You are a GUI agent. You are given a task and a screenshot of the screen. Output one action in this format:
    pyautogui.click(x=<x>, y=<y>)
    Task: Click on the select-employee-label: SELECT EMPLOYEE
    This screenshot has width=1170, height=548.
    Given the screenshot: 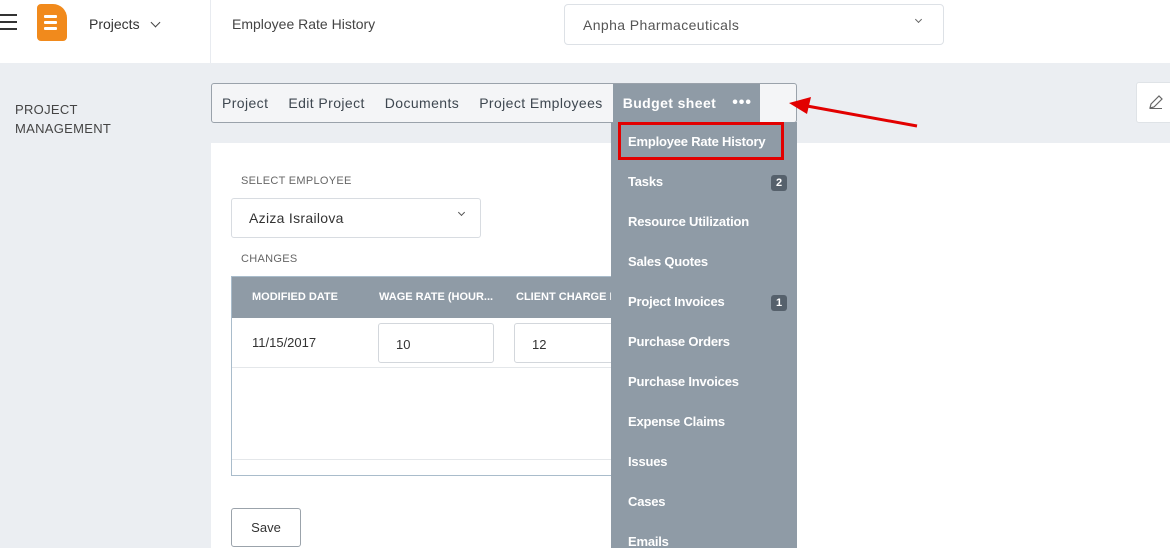 What is the action you would take?
    pyautogui.click(x=296, y=181)
    